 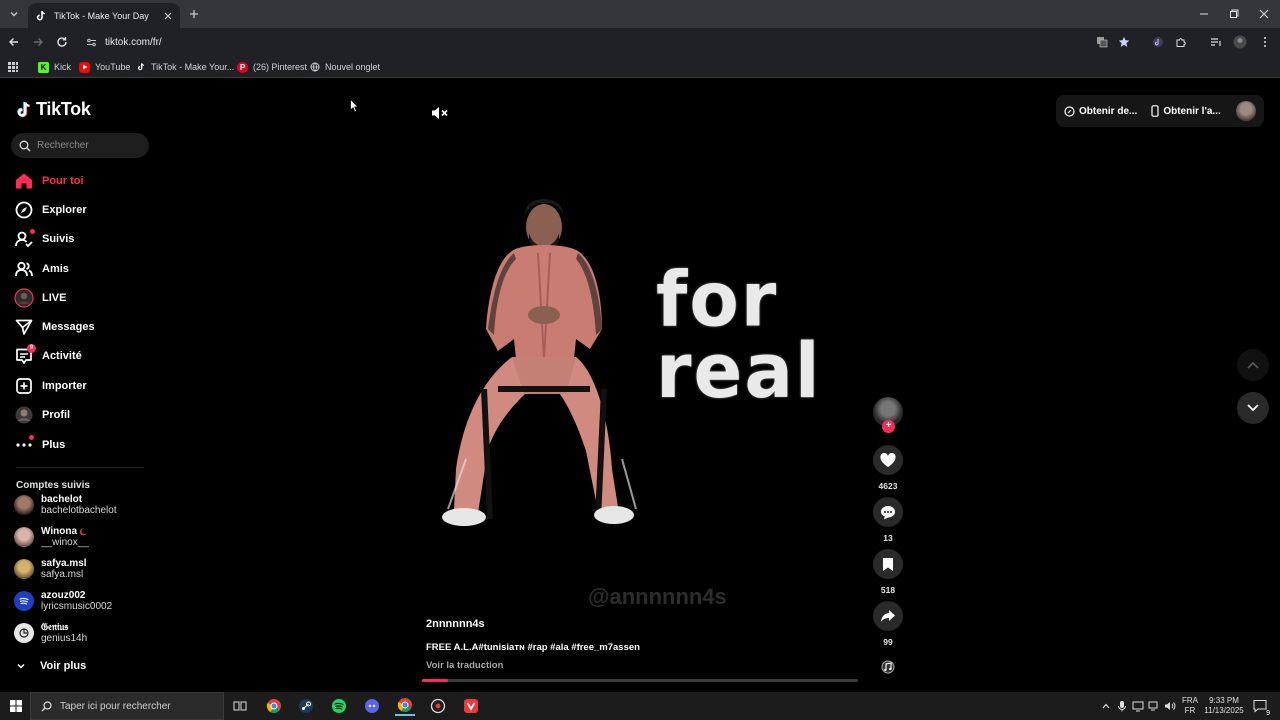 What do you see at coordinates (16, 706) in the screenshot?
I see `windows-start-icon` at bounding box center [16, 706].